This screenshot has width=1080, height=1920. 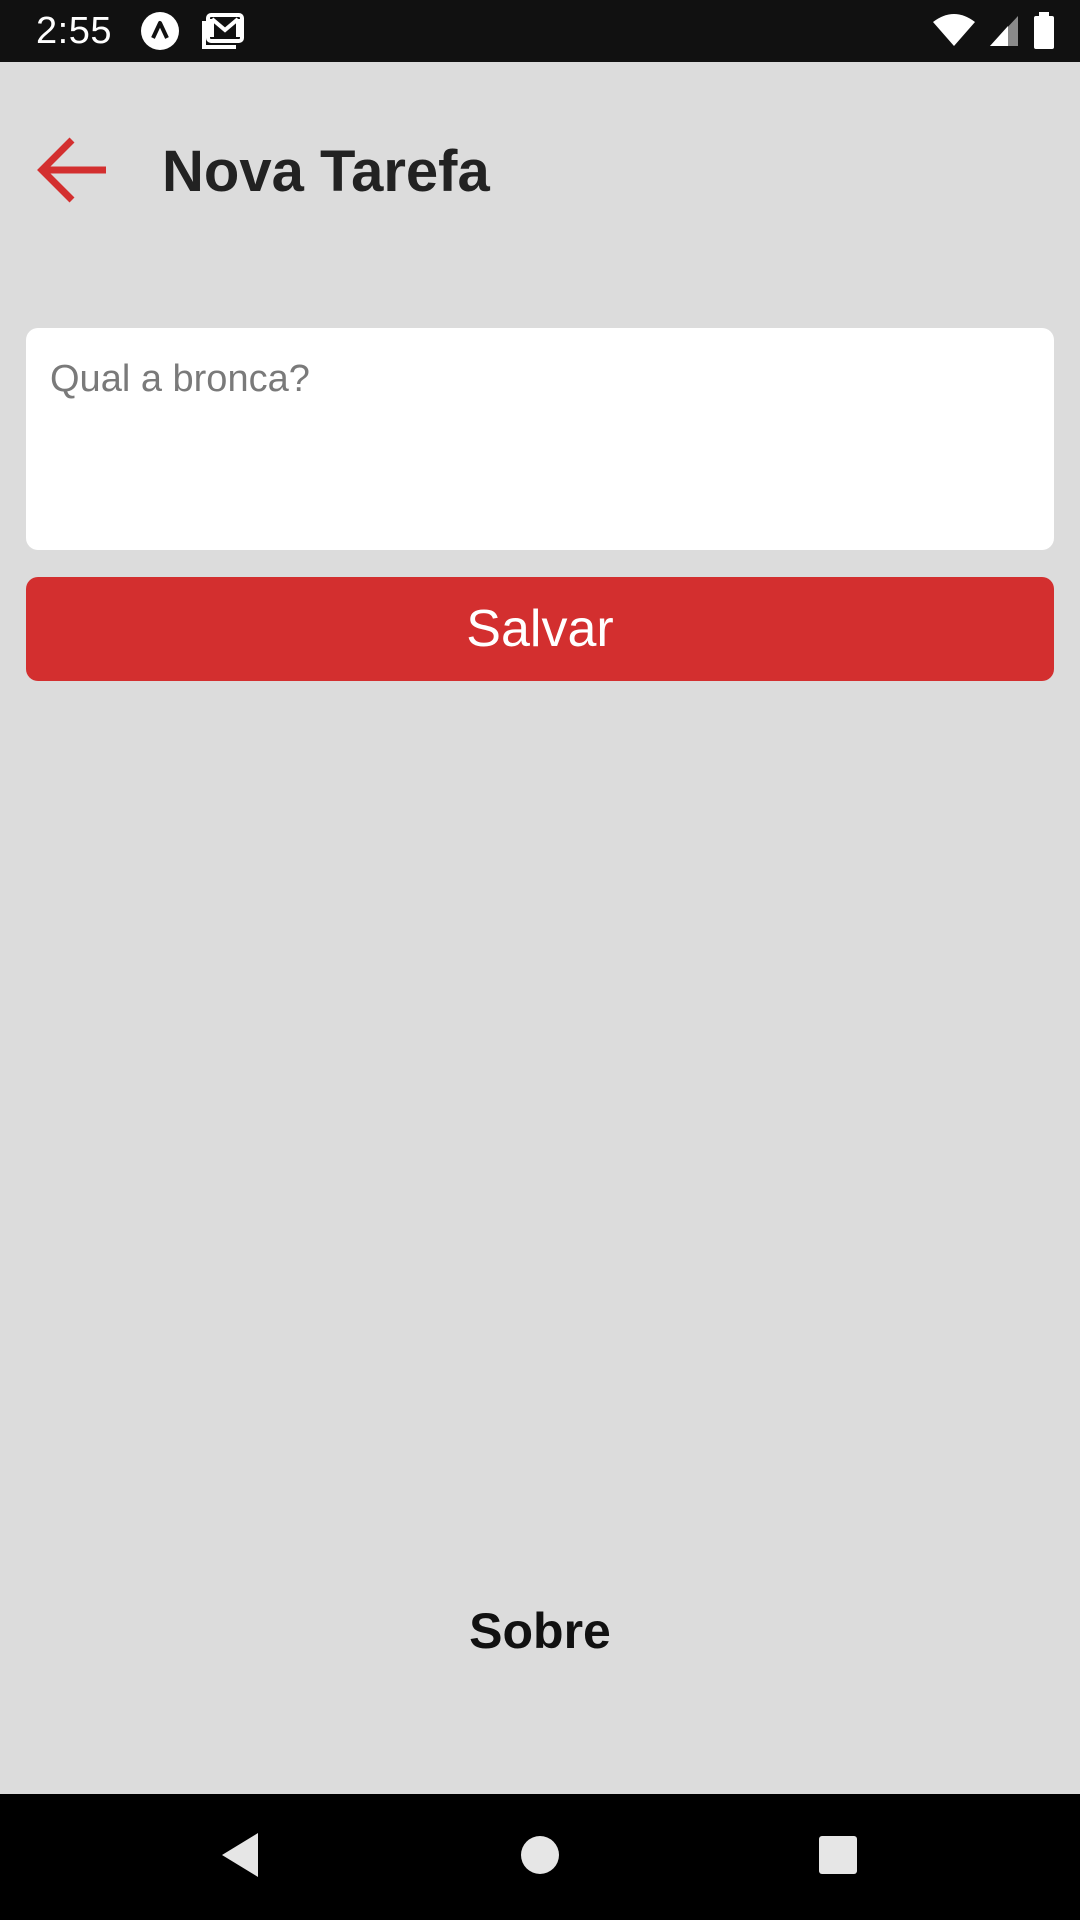 I want to click on about-link: Sobre, so click(x=540, y=1631).